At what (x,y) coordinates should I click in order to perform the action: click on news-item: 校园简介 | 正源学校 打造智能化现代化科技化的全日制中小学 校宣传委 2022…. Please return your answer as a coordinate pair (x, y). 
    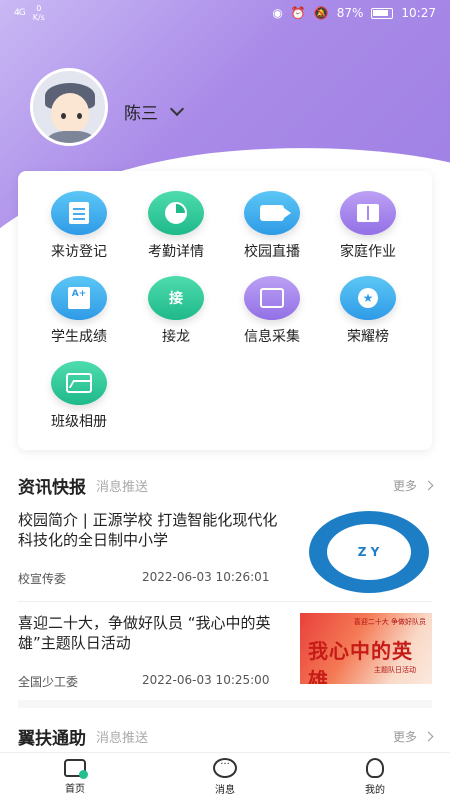
    Looking at the image, I should click on (225, 552).